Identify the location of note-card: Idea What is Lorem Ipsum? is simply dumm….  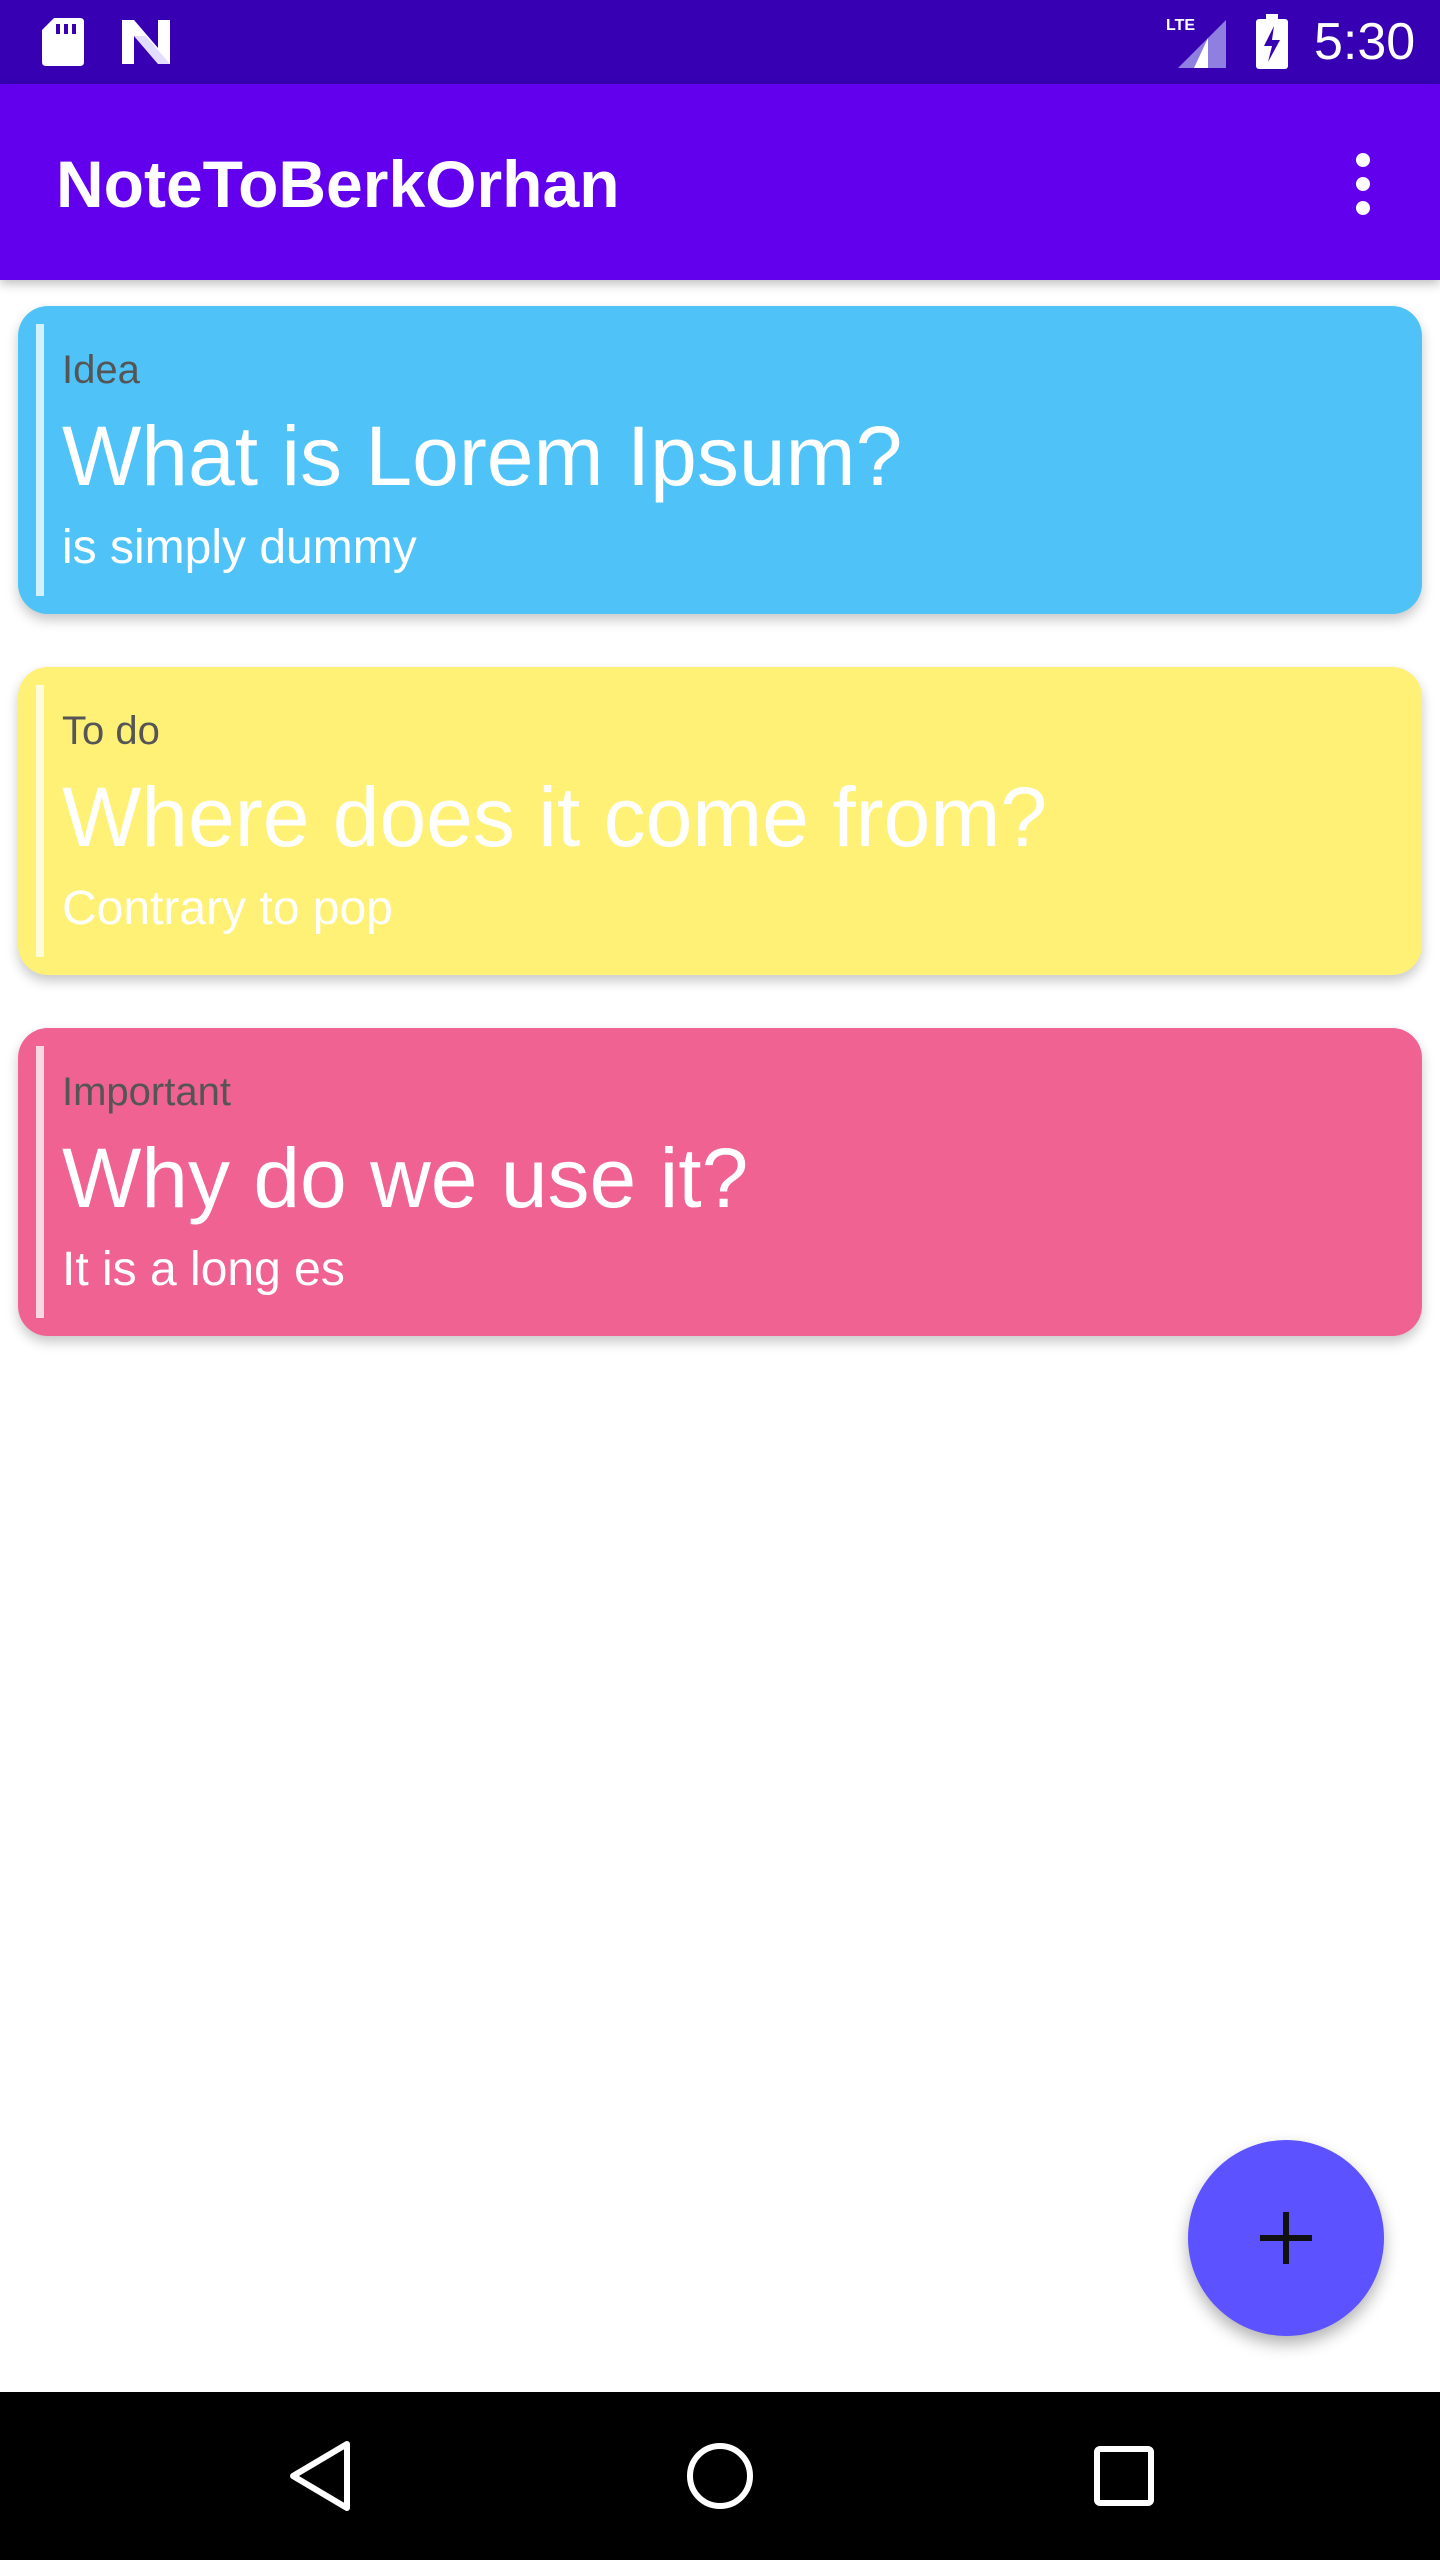
(720, 460).